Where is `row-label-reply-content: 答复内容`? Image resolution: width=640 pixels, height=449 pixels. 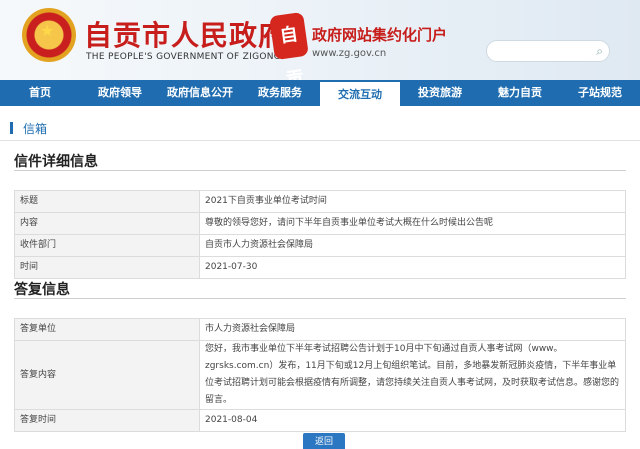 row-label-reply-content: 答复内容 is located at coordinates (107, 375).